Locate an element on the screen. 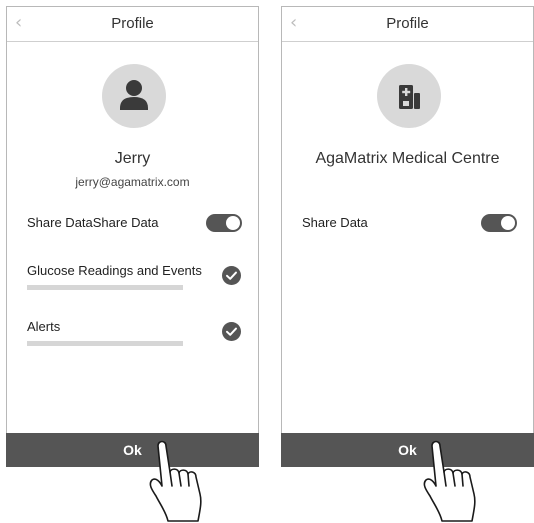 The width and height of the screenshot is (534, 523). hospital-icon is located at coordinates (409, 97).